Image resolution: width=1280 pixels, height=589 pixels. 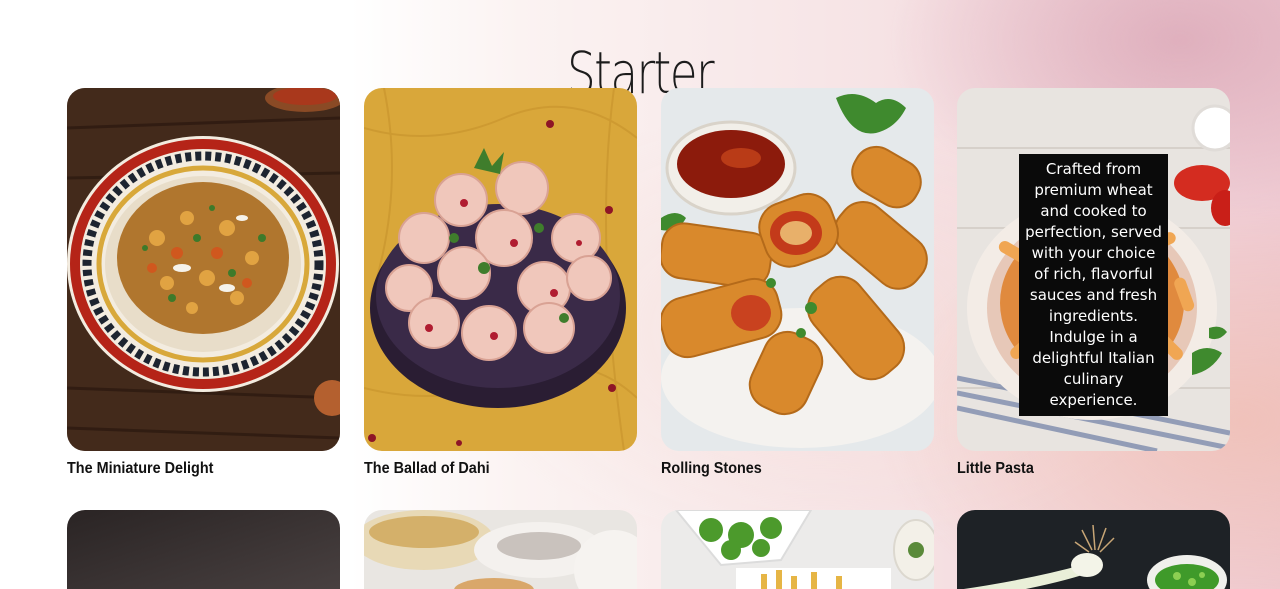 I want to click on card-title: The Ballad of Dahi, so click(x=427, y=468).